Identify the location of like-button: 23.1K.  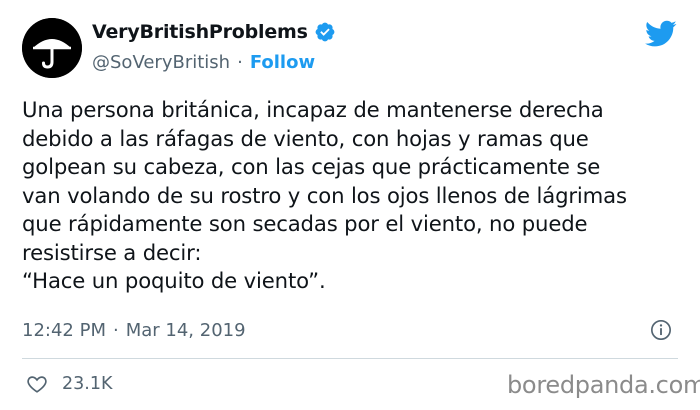
(69, 384).